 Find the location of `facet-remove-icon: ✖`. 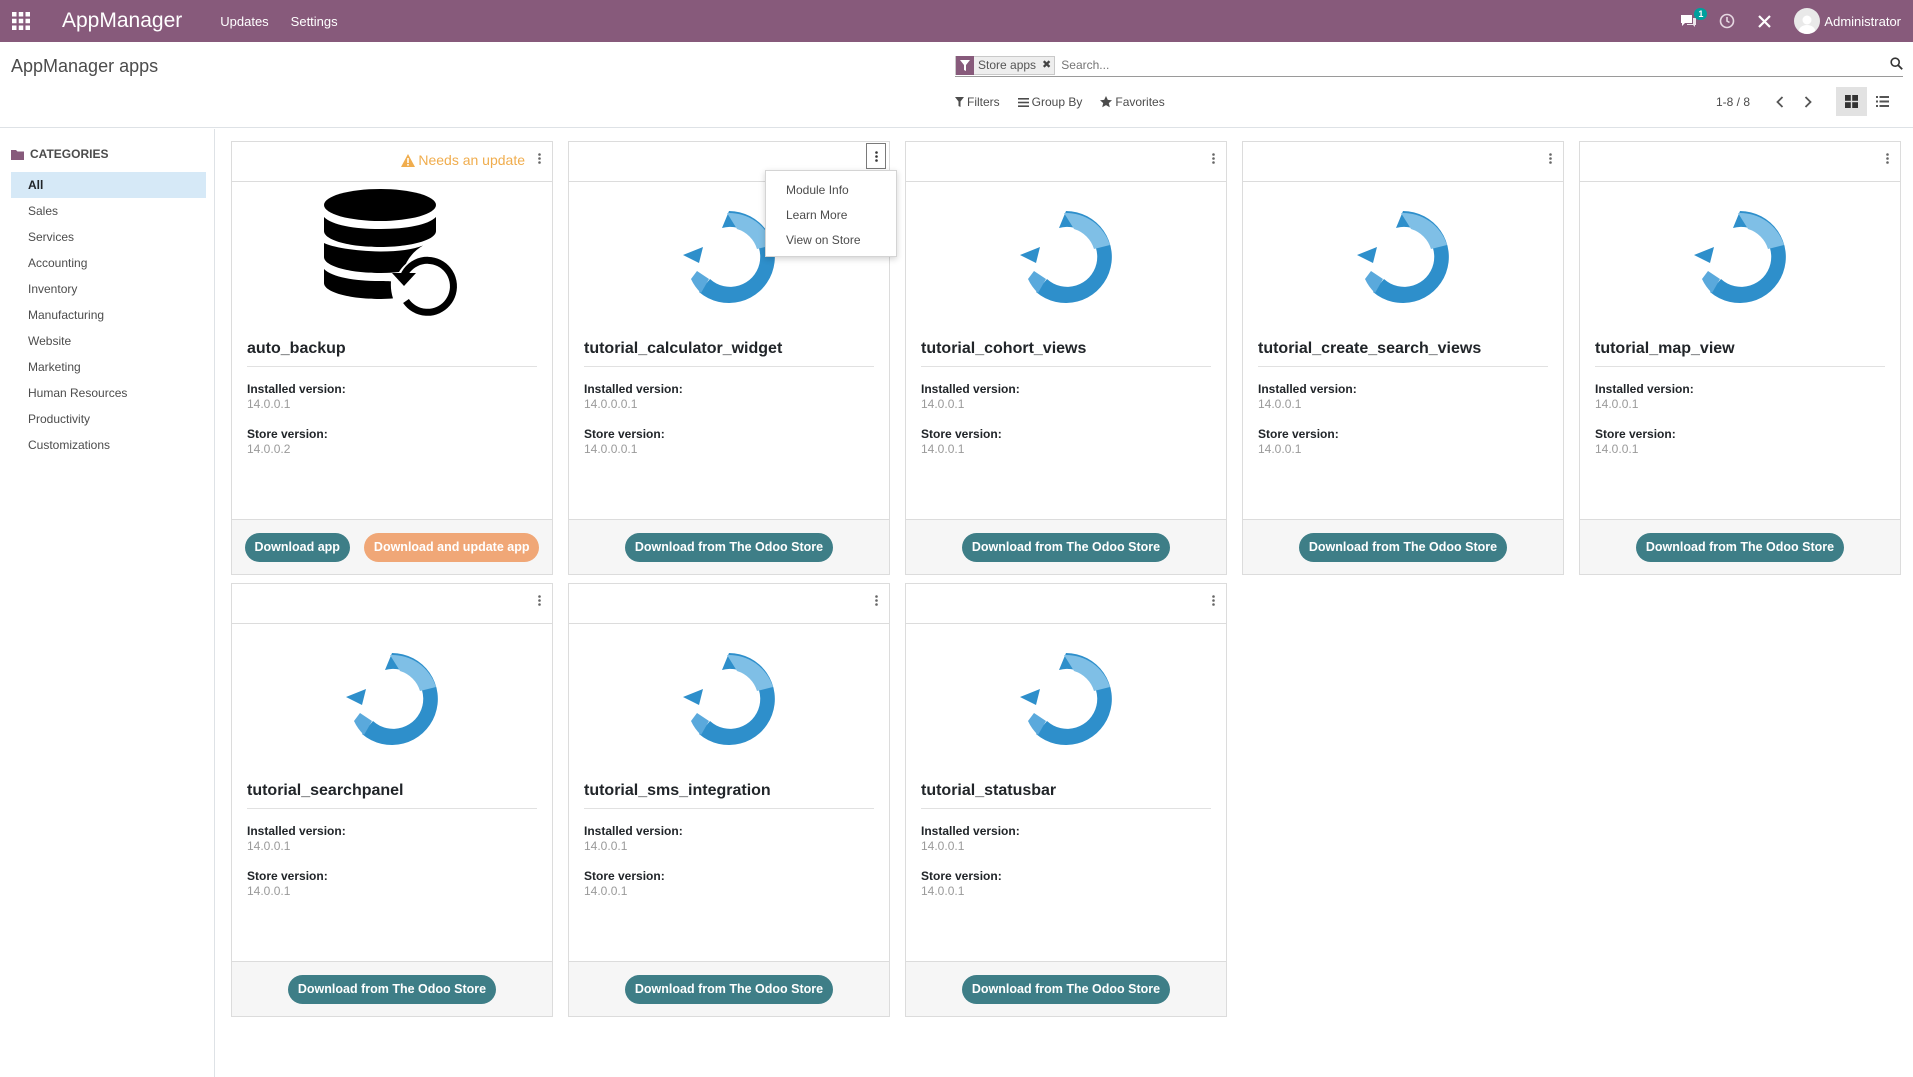

facet-remove-icon: ✖ is located at coordinates (1047, 65).